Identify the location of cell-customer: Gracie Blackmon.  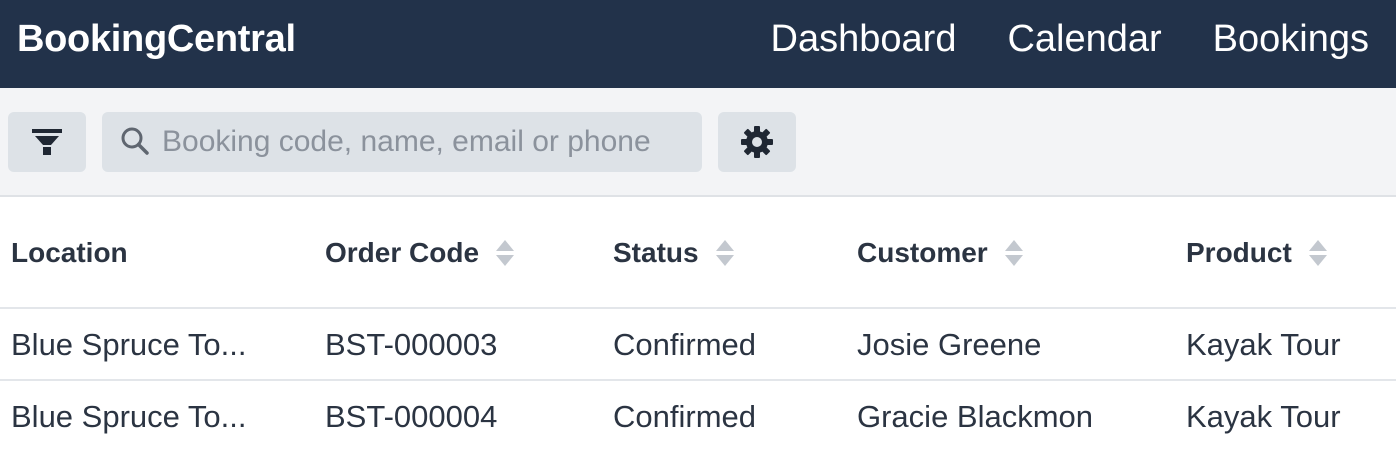
(975, 416).